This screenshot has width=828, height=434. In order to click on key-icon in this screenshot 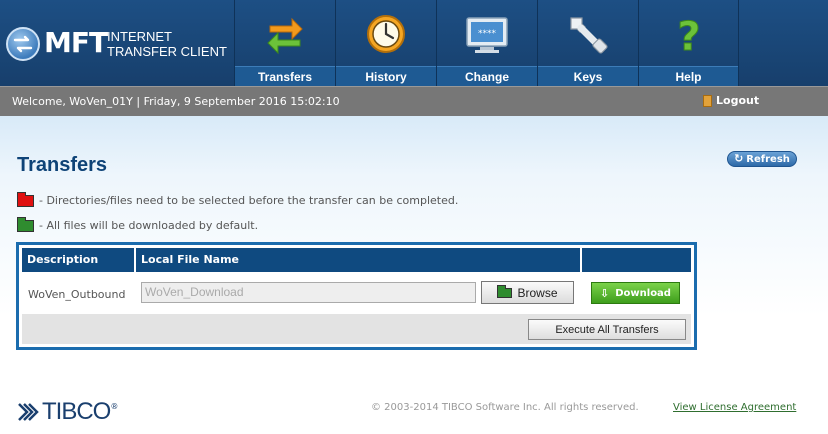, I will do `click(589, 35)`.